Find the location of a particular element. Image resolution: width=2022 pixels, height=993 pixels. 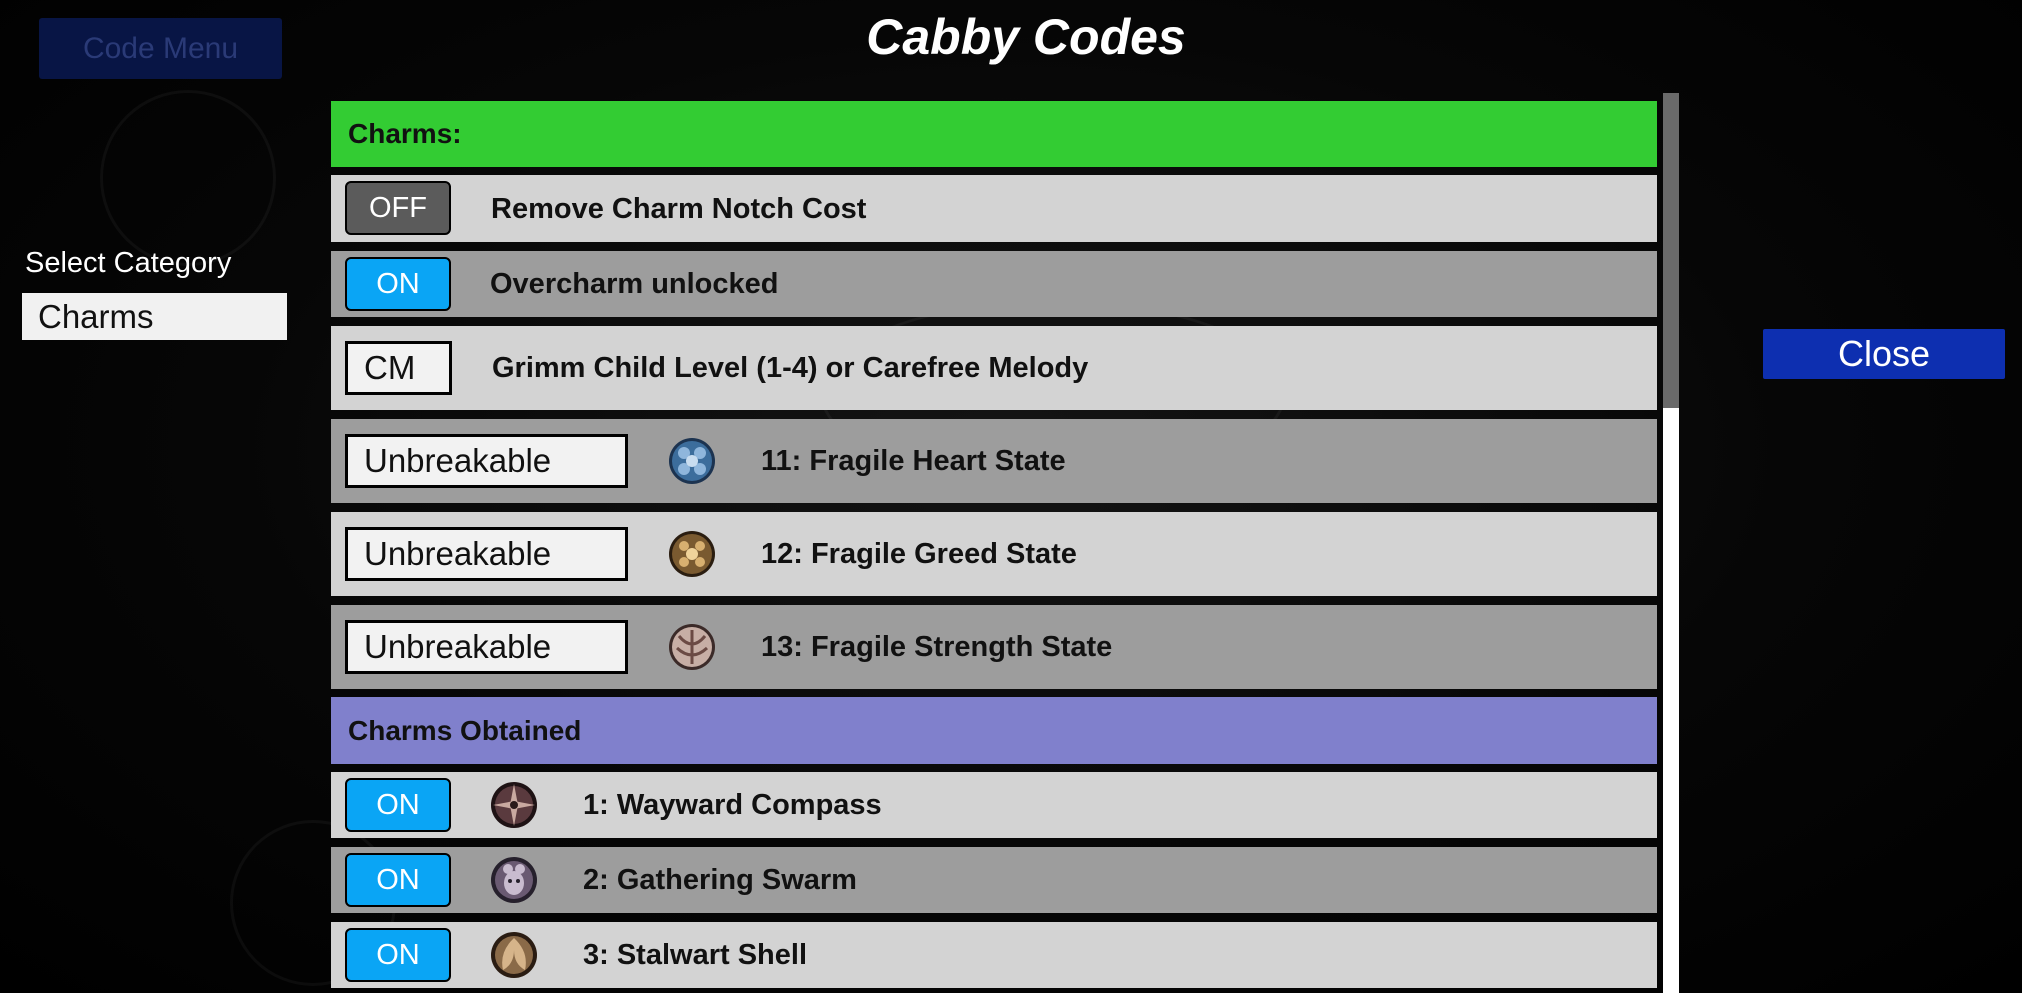

toggle-button: OFF is located at coordinates (398, 208).